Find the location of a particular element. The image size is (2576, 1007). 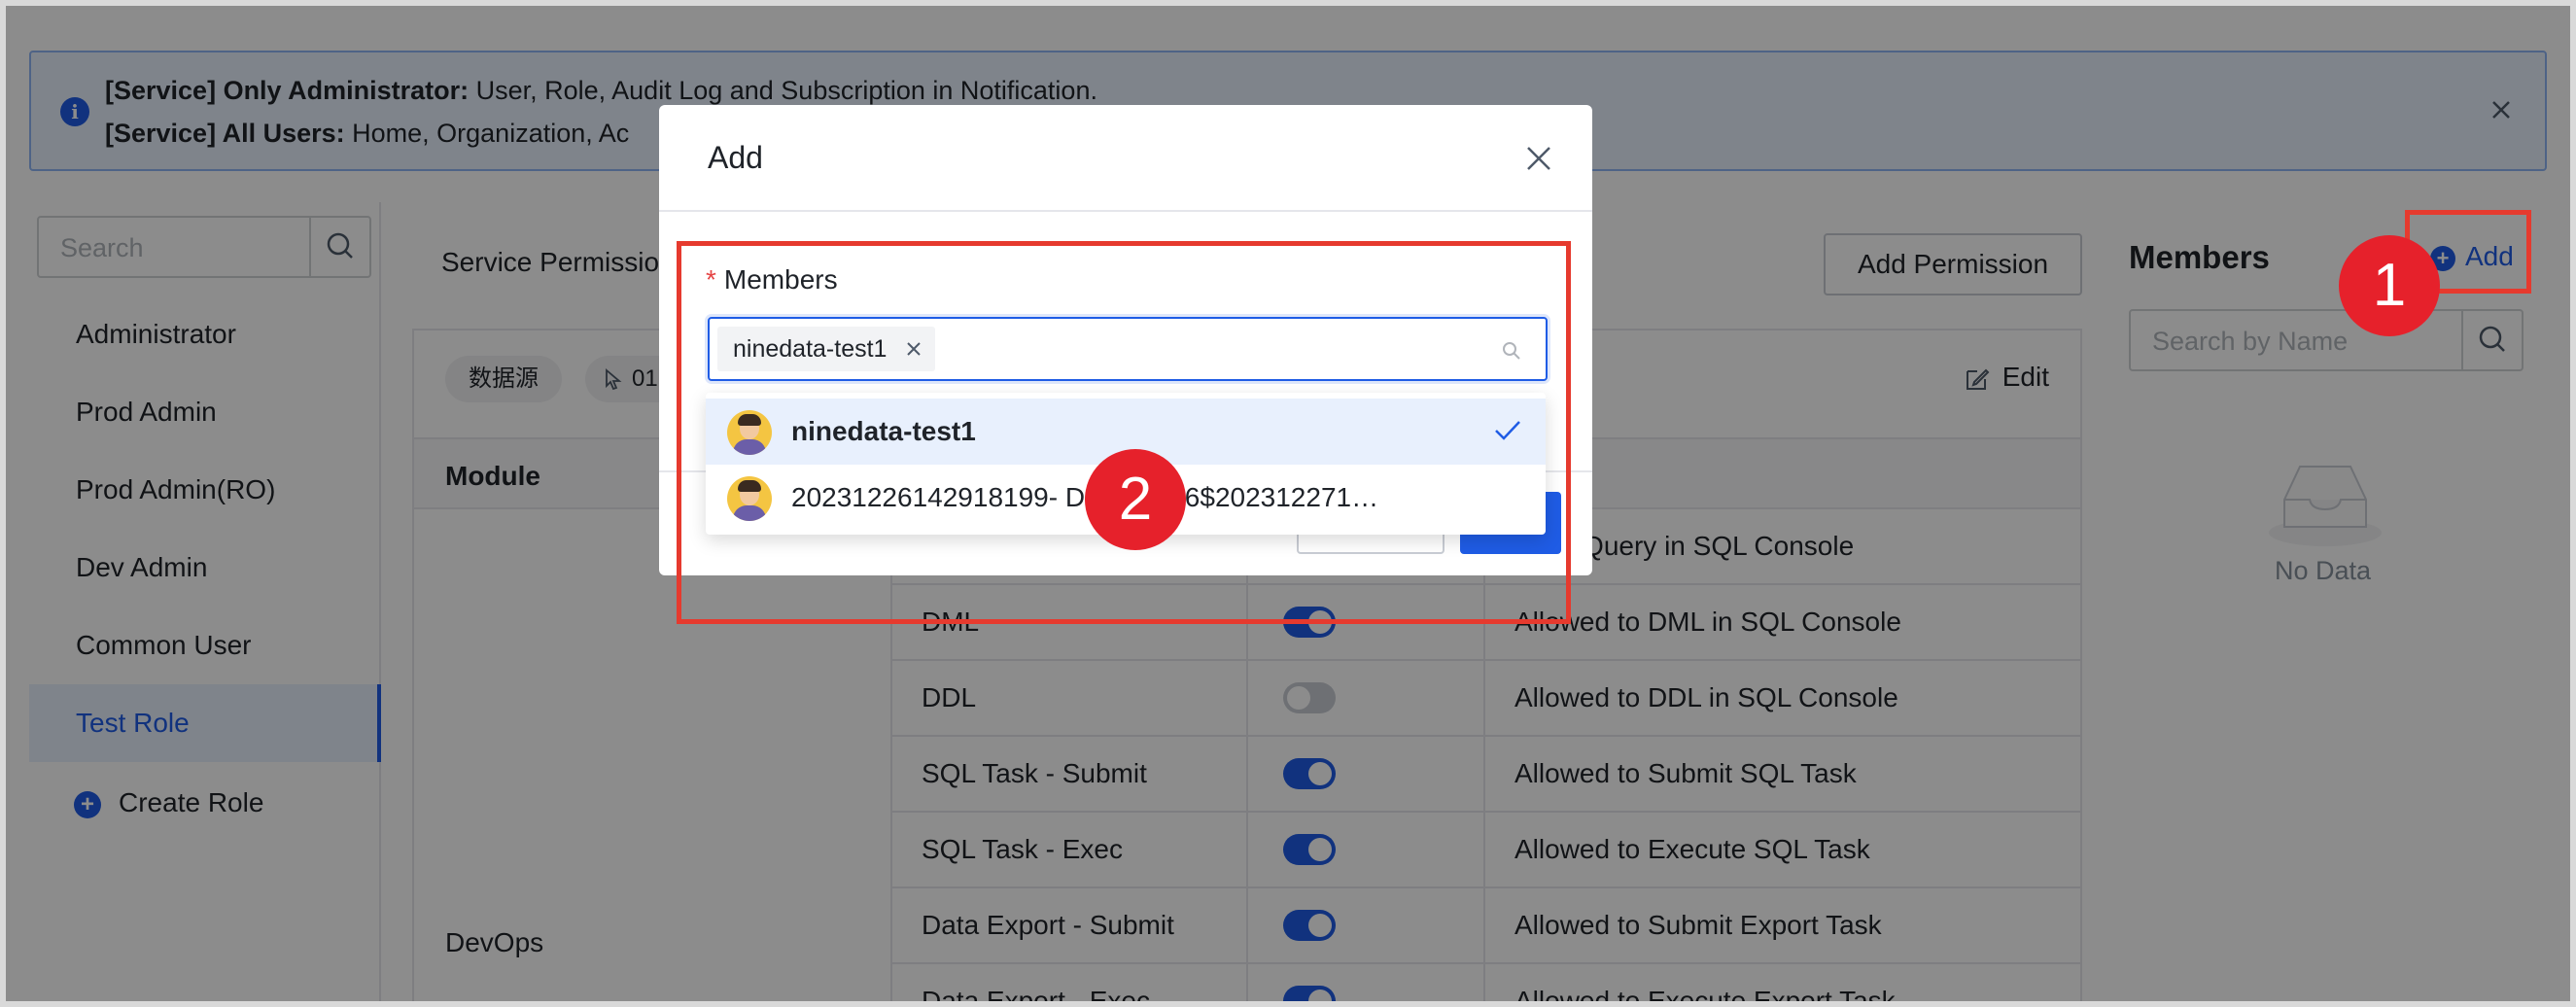

highlight-box-members is located at coordinates (1124, 433).